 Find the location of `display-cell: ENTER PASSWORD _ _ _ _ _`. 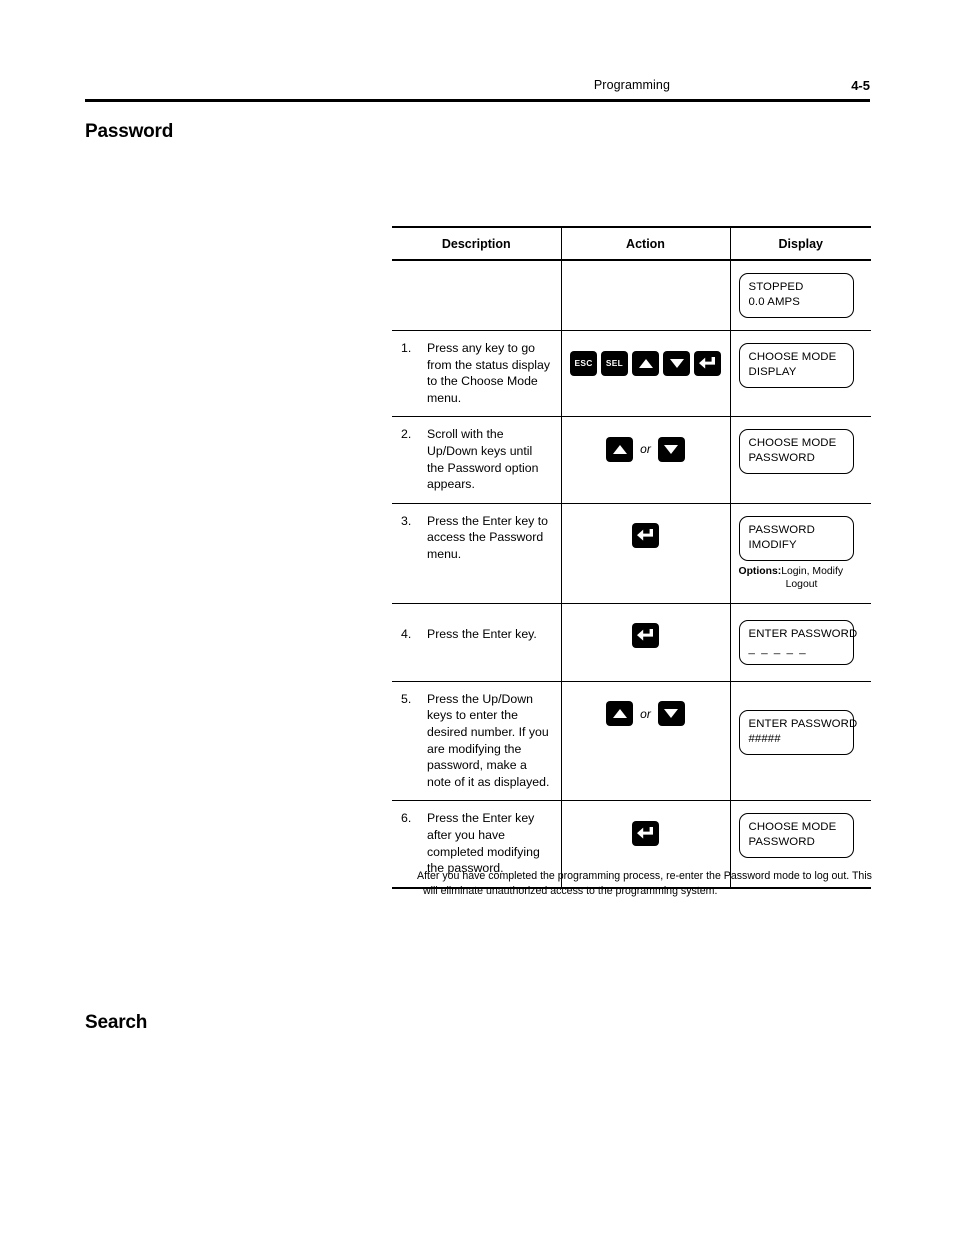

display-cell: ENTER PASSWORD _ _ _ _ _ is located at coordinates (800, 642).